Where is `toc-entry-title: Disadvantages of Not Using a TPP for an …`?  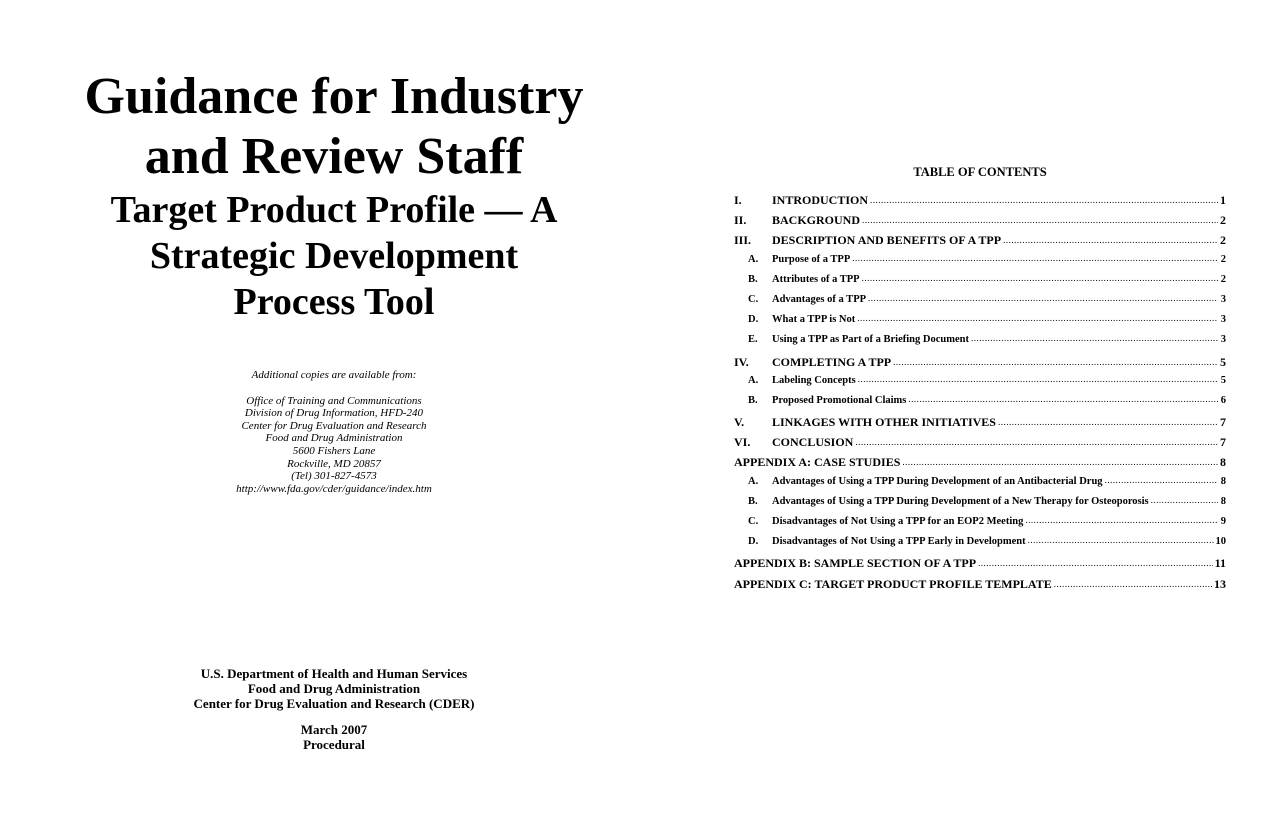
toc-entry-title: Disadvantages of Not Using a TPP for an … is located at coordinates (898, 521).